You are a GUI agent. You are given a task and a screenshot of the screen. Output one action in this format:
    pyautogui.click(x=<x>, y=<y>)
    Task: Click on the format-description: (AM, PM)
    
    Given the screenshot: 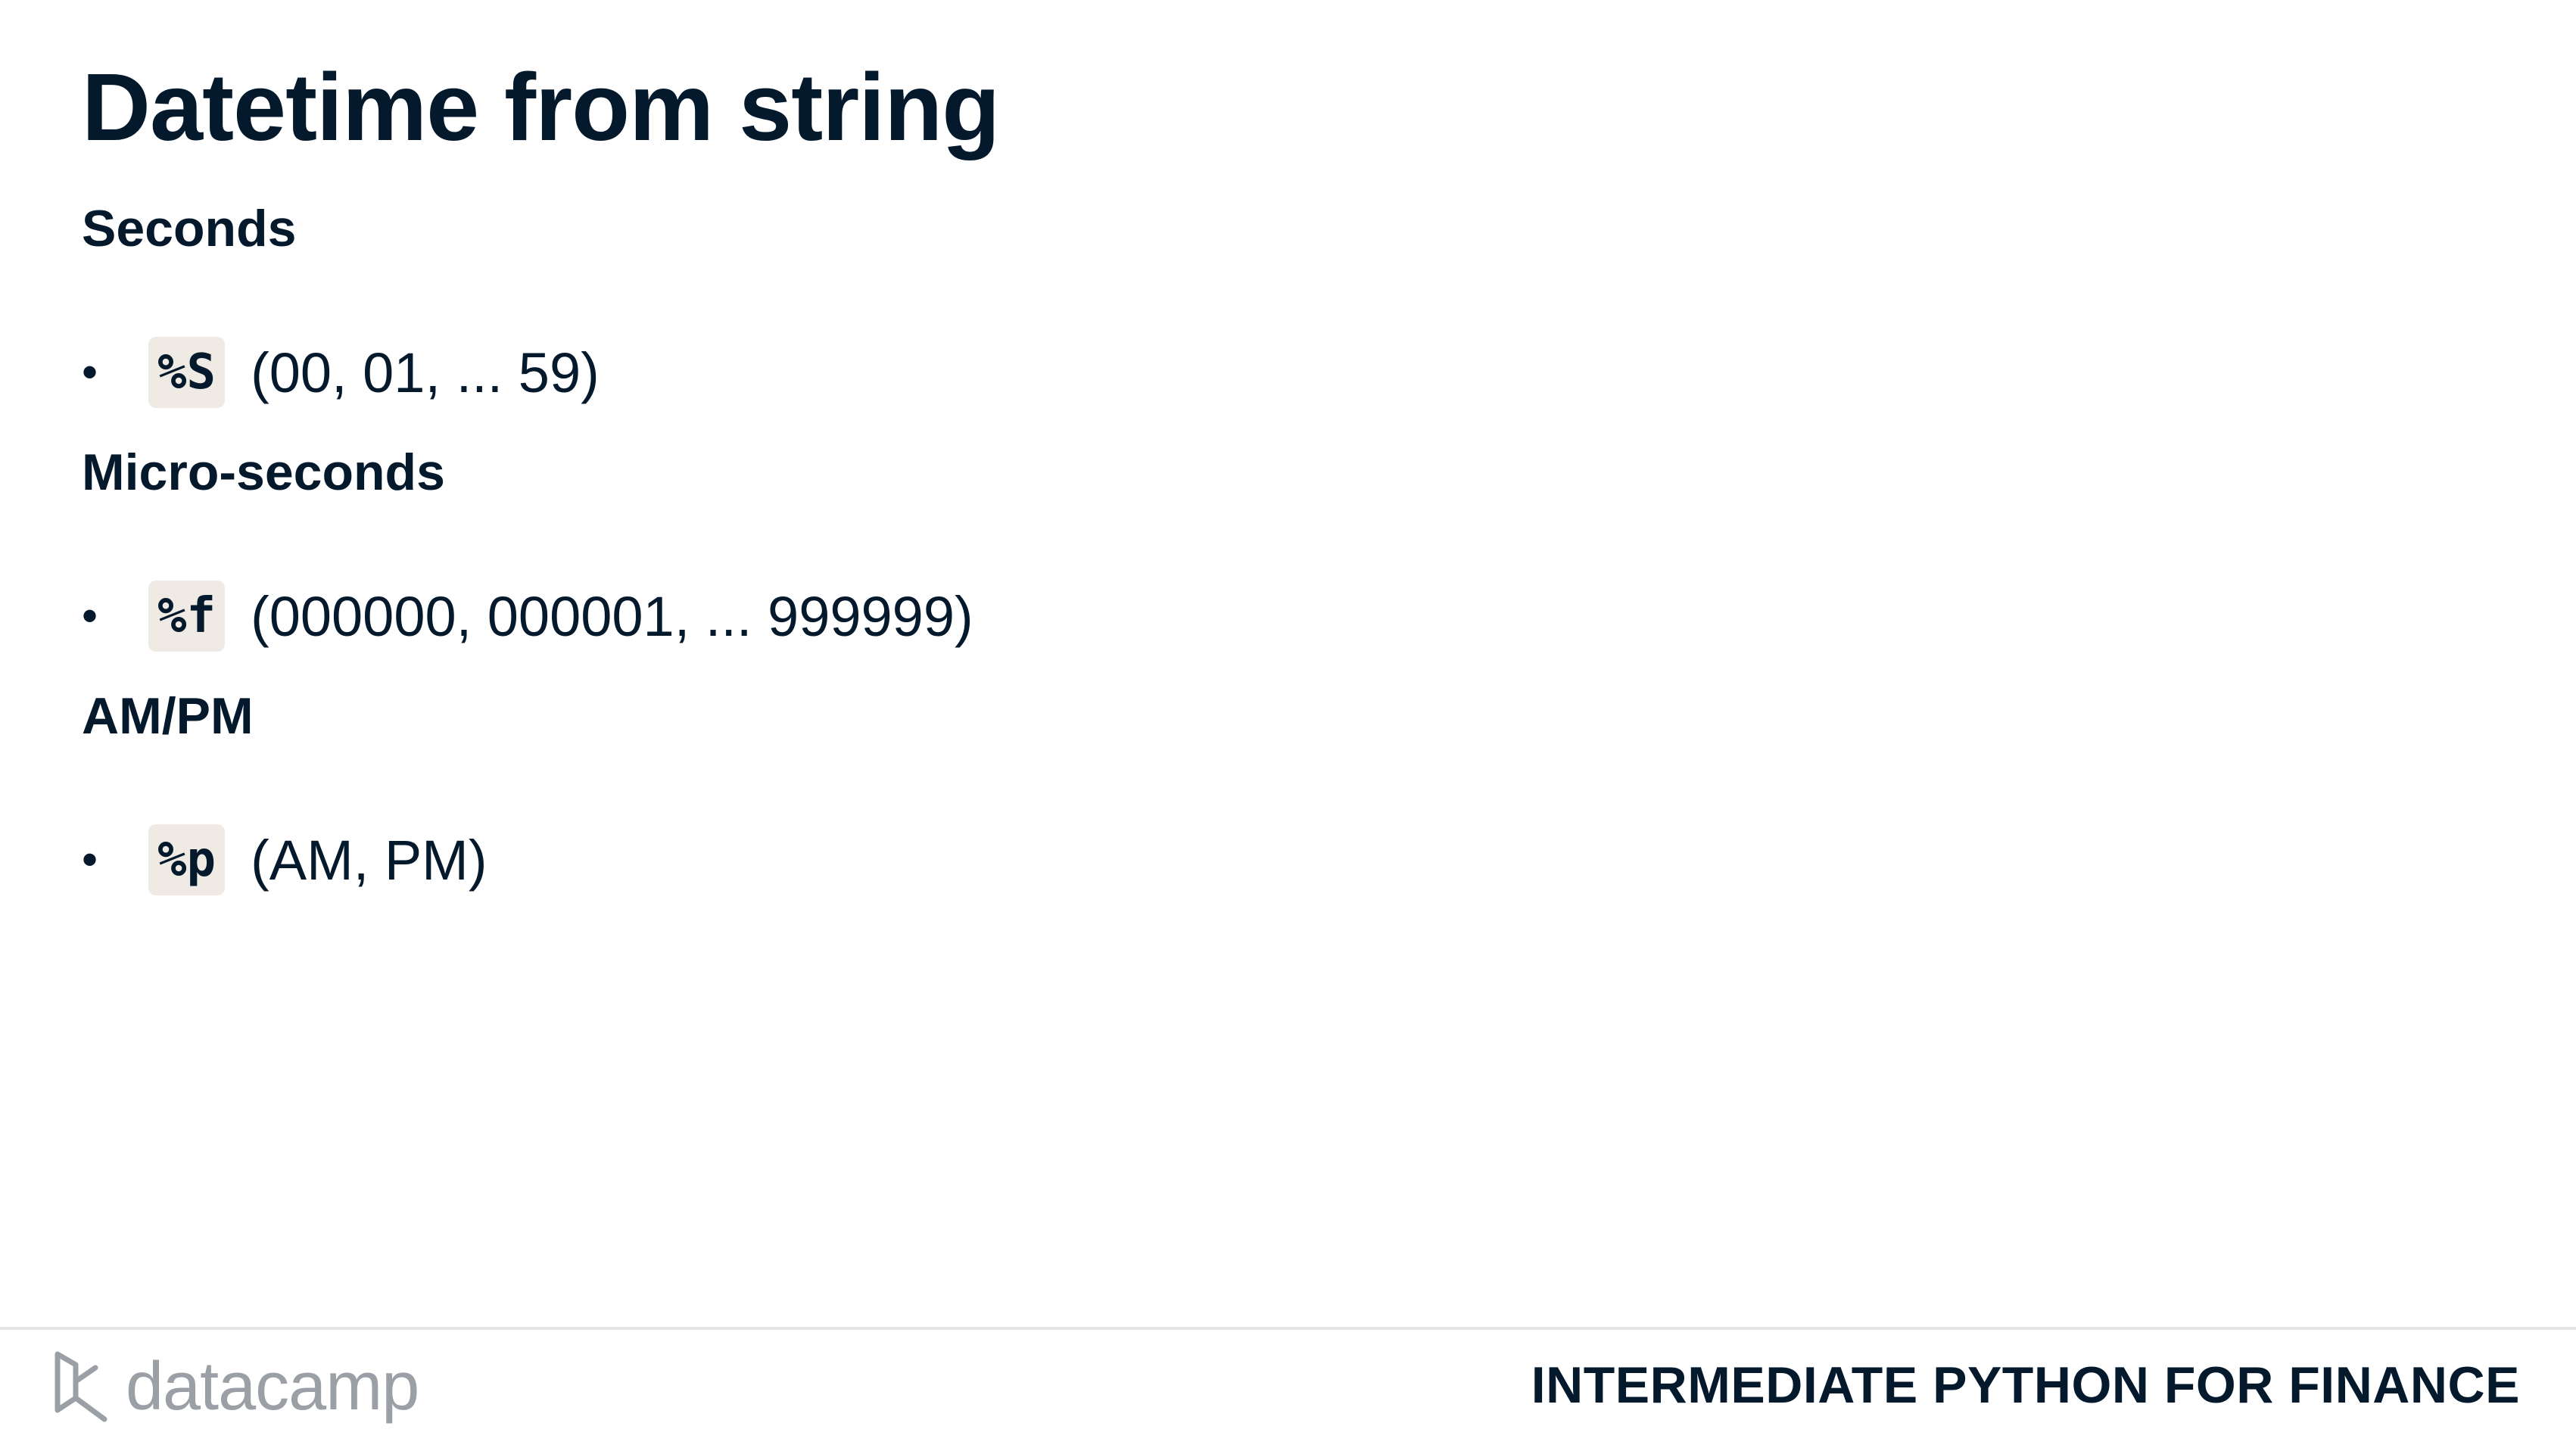 What is the action you would take?
    pyautogui.click(x=369, y=860)
    